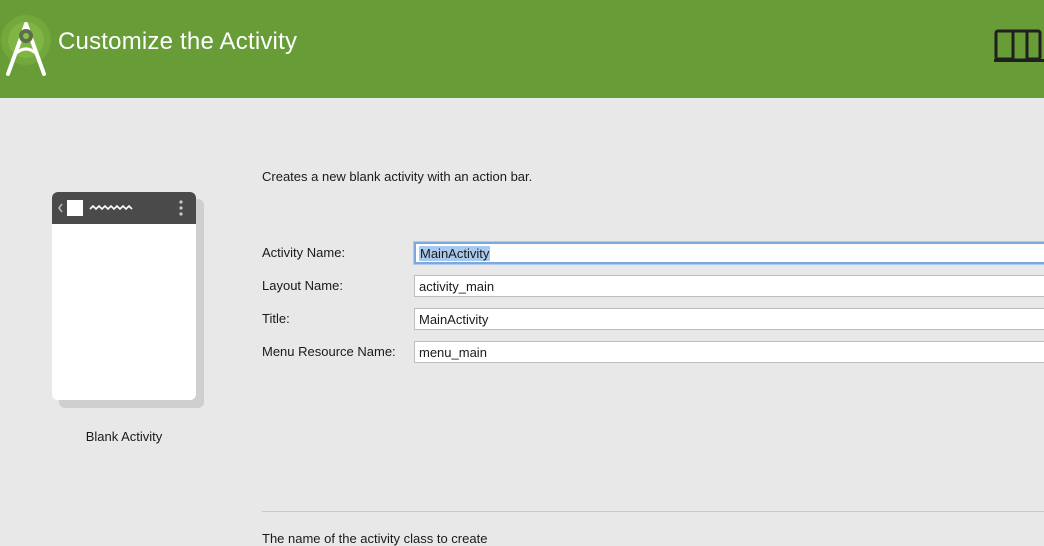 Image resolution: width=1044 pixels, height=546 pixels. Describe the element at coordinates (178, 41) in the screenshot. I see `page-title: Customize the Activity` at that location.